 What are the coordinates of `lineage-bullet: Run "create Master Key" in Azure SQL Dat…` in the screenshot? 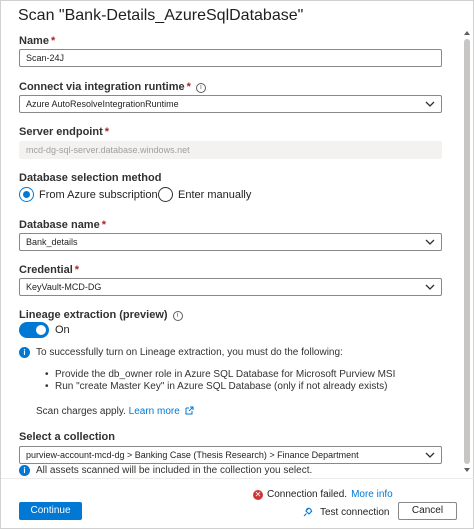 It's located at (216, 386).